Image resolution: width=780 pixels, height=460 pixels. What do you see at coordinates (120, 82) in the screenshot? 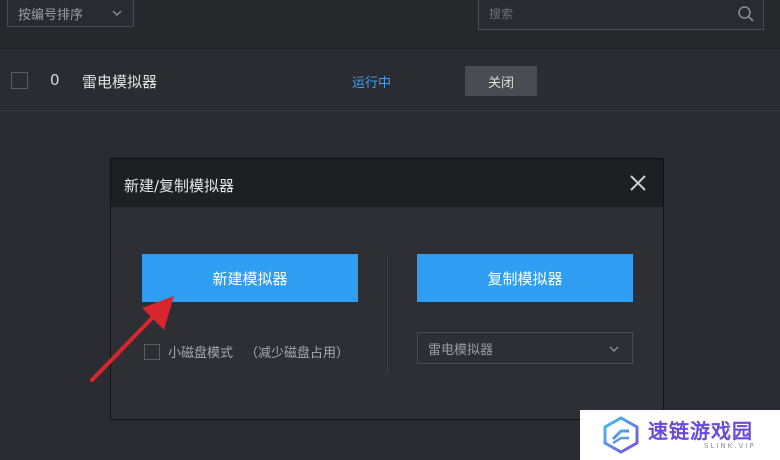
I see `row-emulator-name: 雷电模拟器` at bounding box center [120, 82].